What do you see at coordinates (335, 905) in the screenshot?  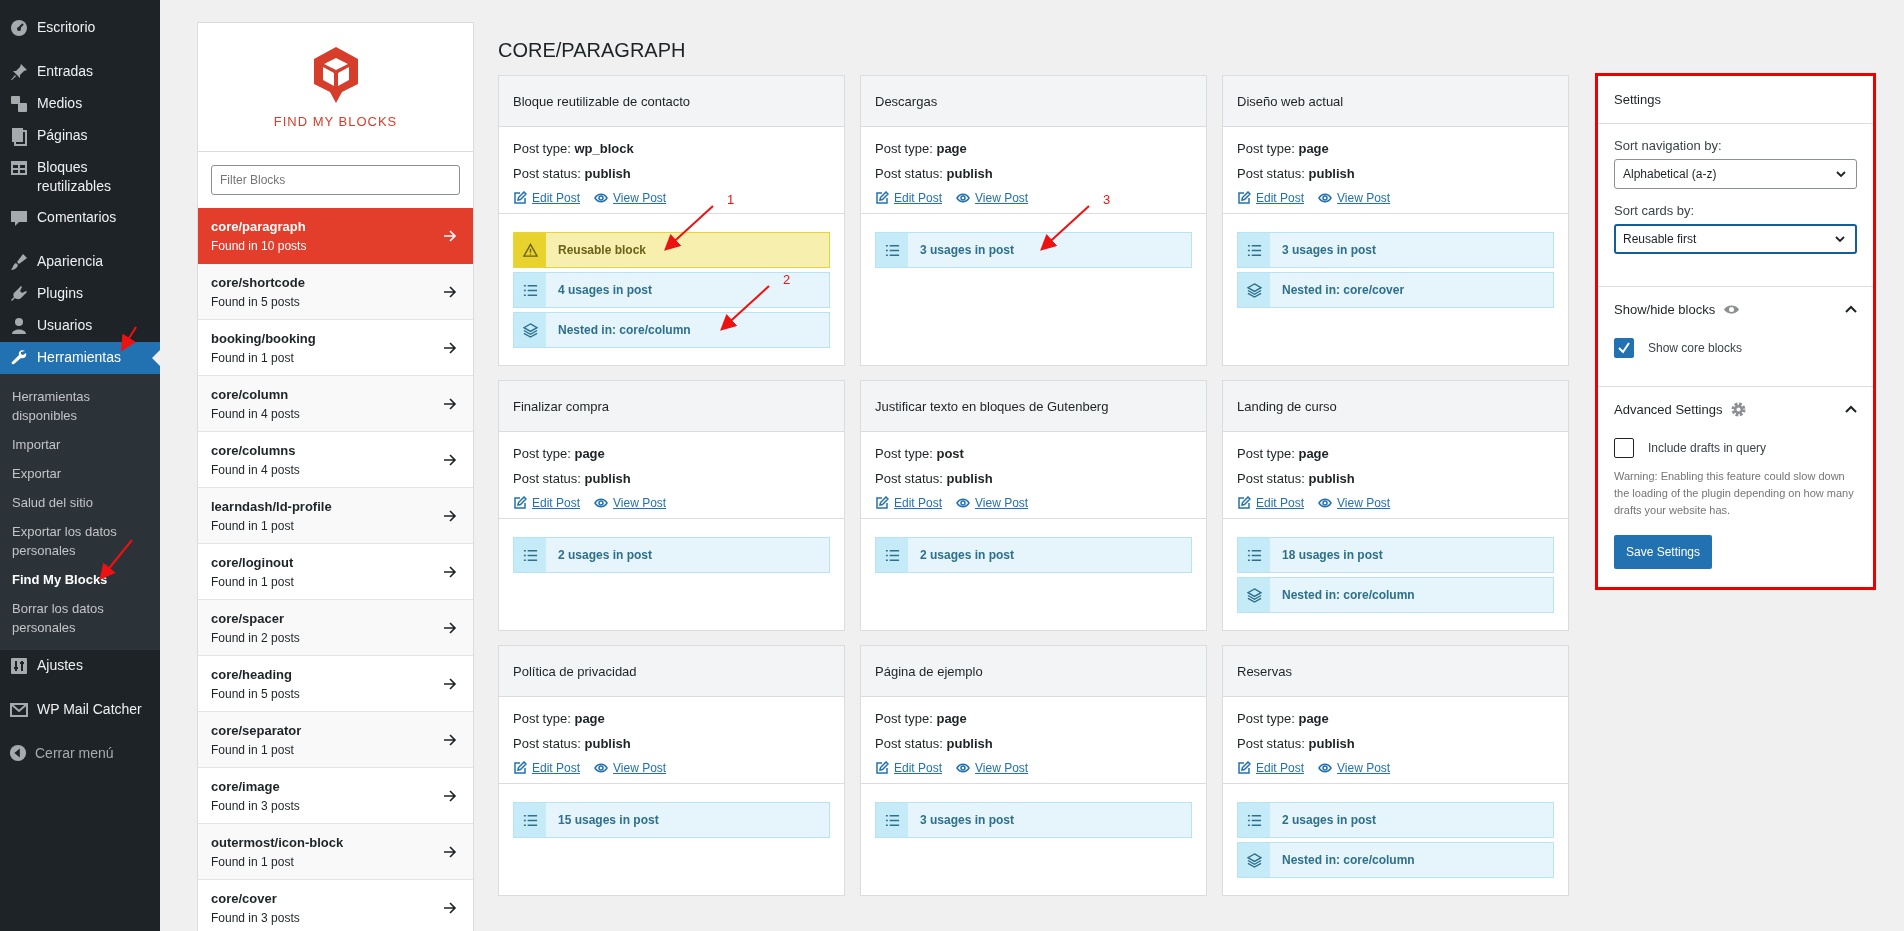 I see `block-nav-item: core/cover Found in 3 posts` at bounding box center [335, 905].